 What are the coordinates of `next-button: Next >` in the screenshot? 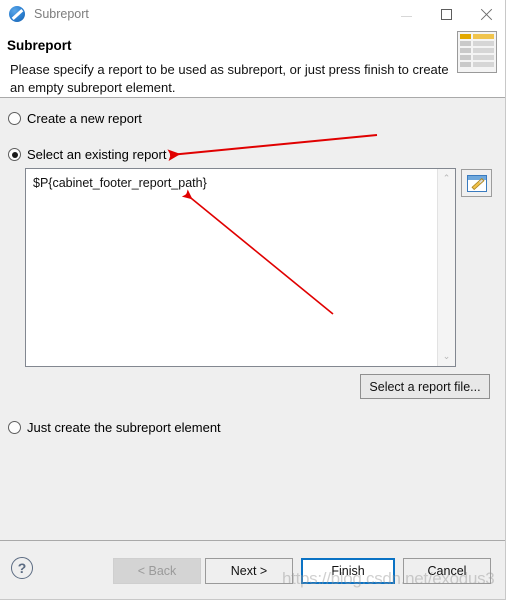 It's located at (249, 571).